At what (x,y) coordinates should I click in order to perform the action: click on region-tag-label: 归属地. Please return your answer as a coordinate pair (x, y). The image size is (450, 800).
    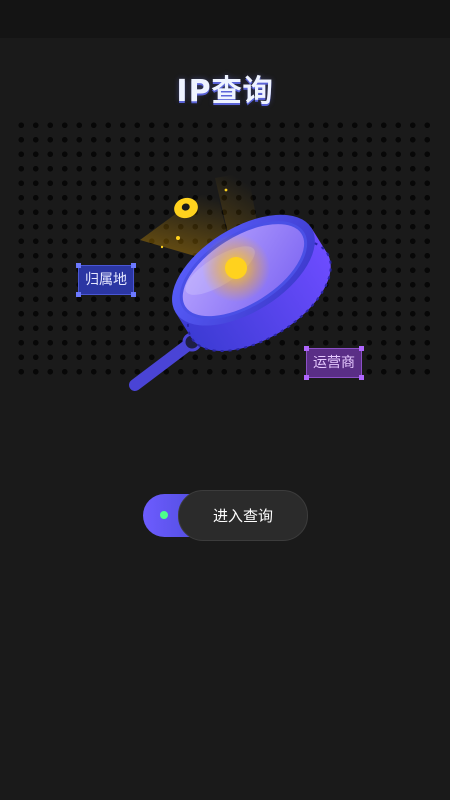
    Looking at the image, I should click on (106, 280).